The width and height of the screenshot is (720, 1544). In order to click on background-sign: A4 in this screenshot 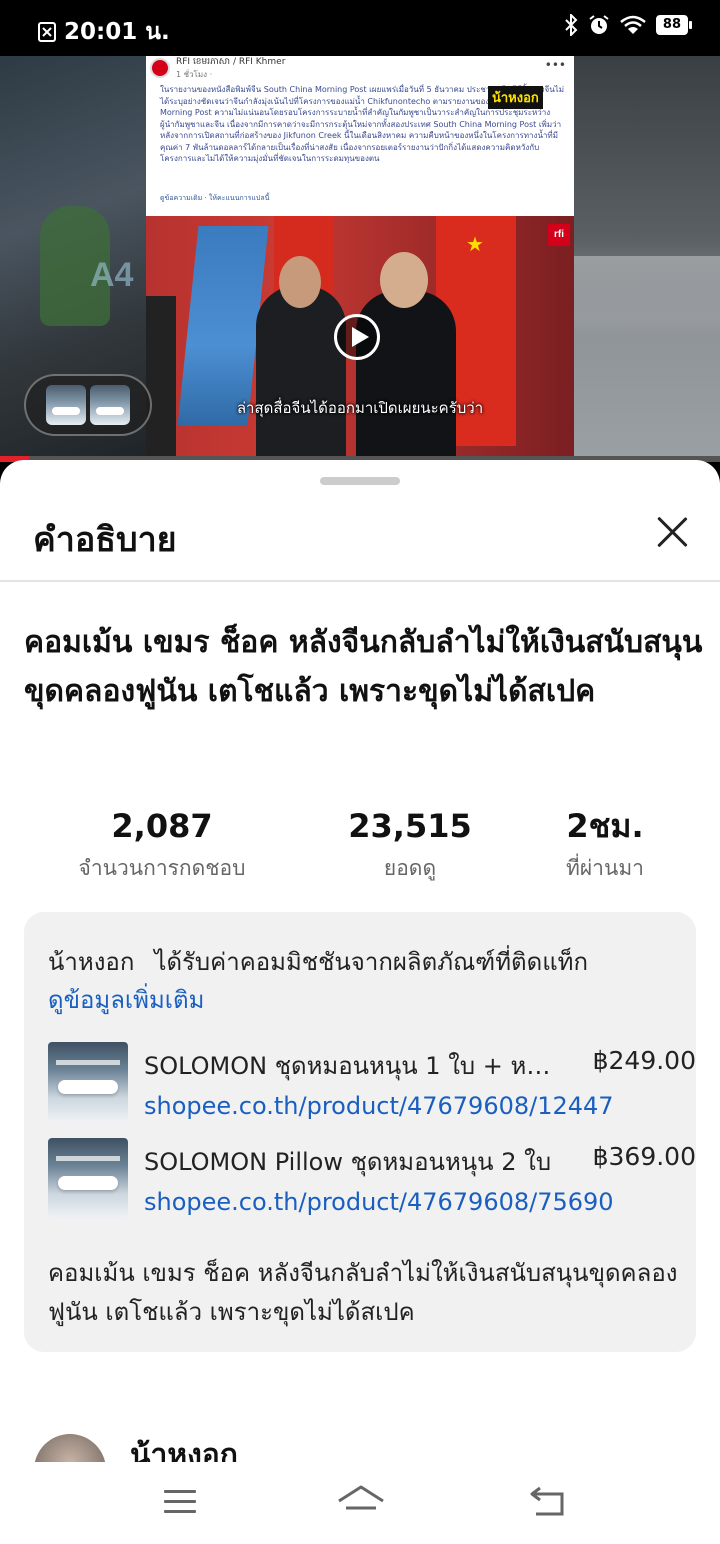, I will do `click(112, 275)`.